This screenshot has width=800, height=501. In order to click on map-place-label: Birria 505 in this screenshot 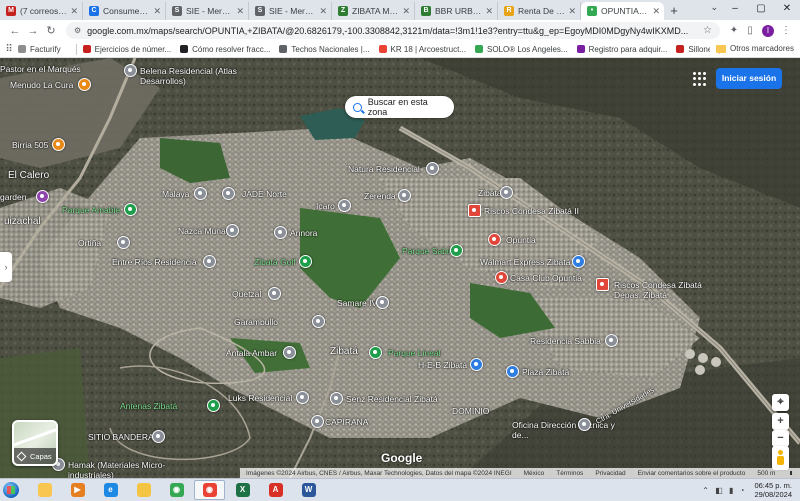, I will do `click(30, 145)`.